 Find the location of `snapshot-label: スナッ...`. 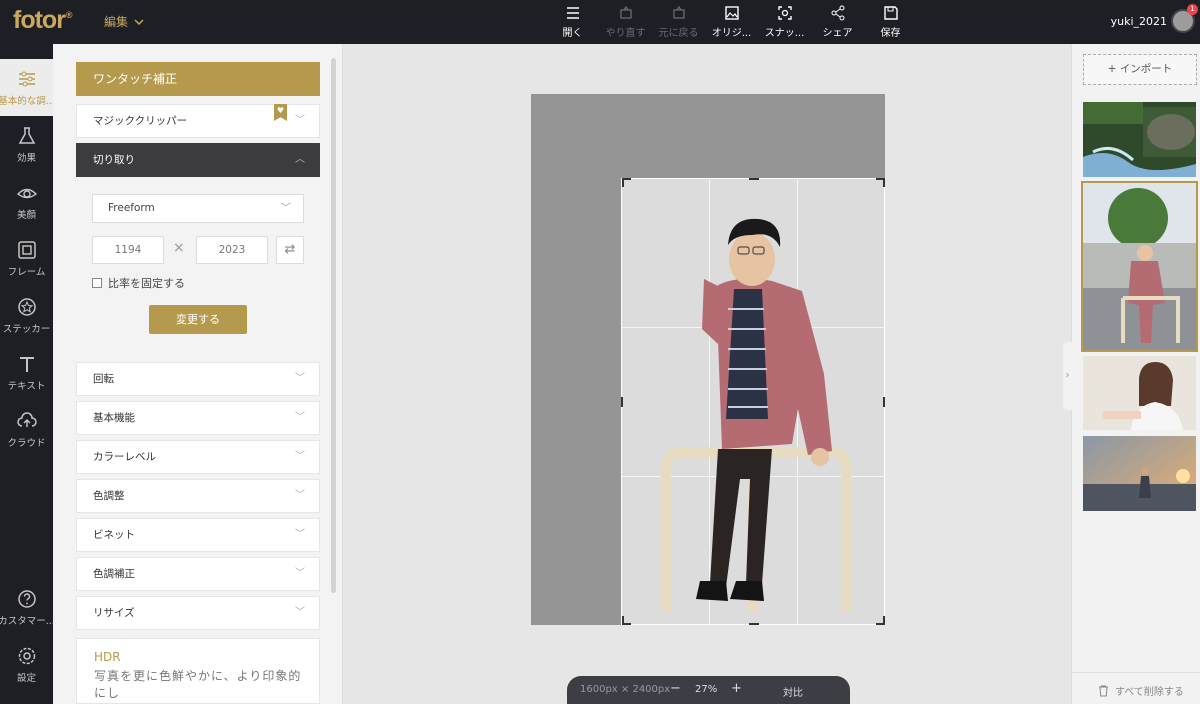

snapshot-label: スナッ... is located at coordinates (784, 33).